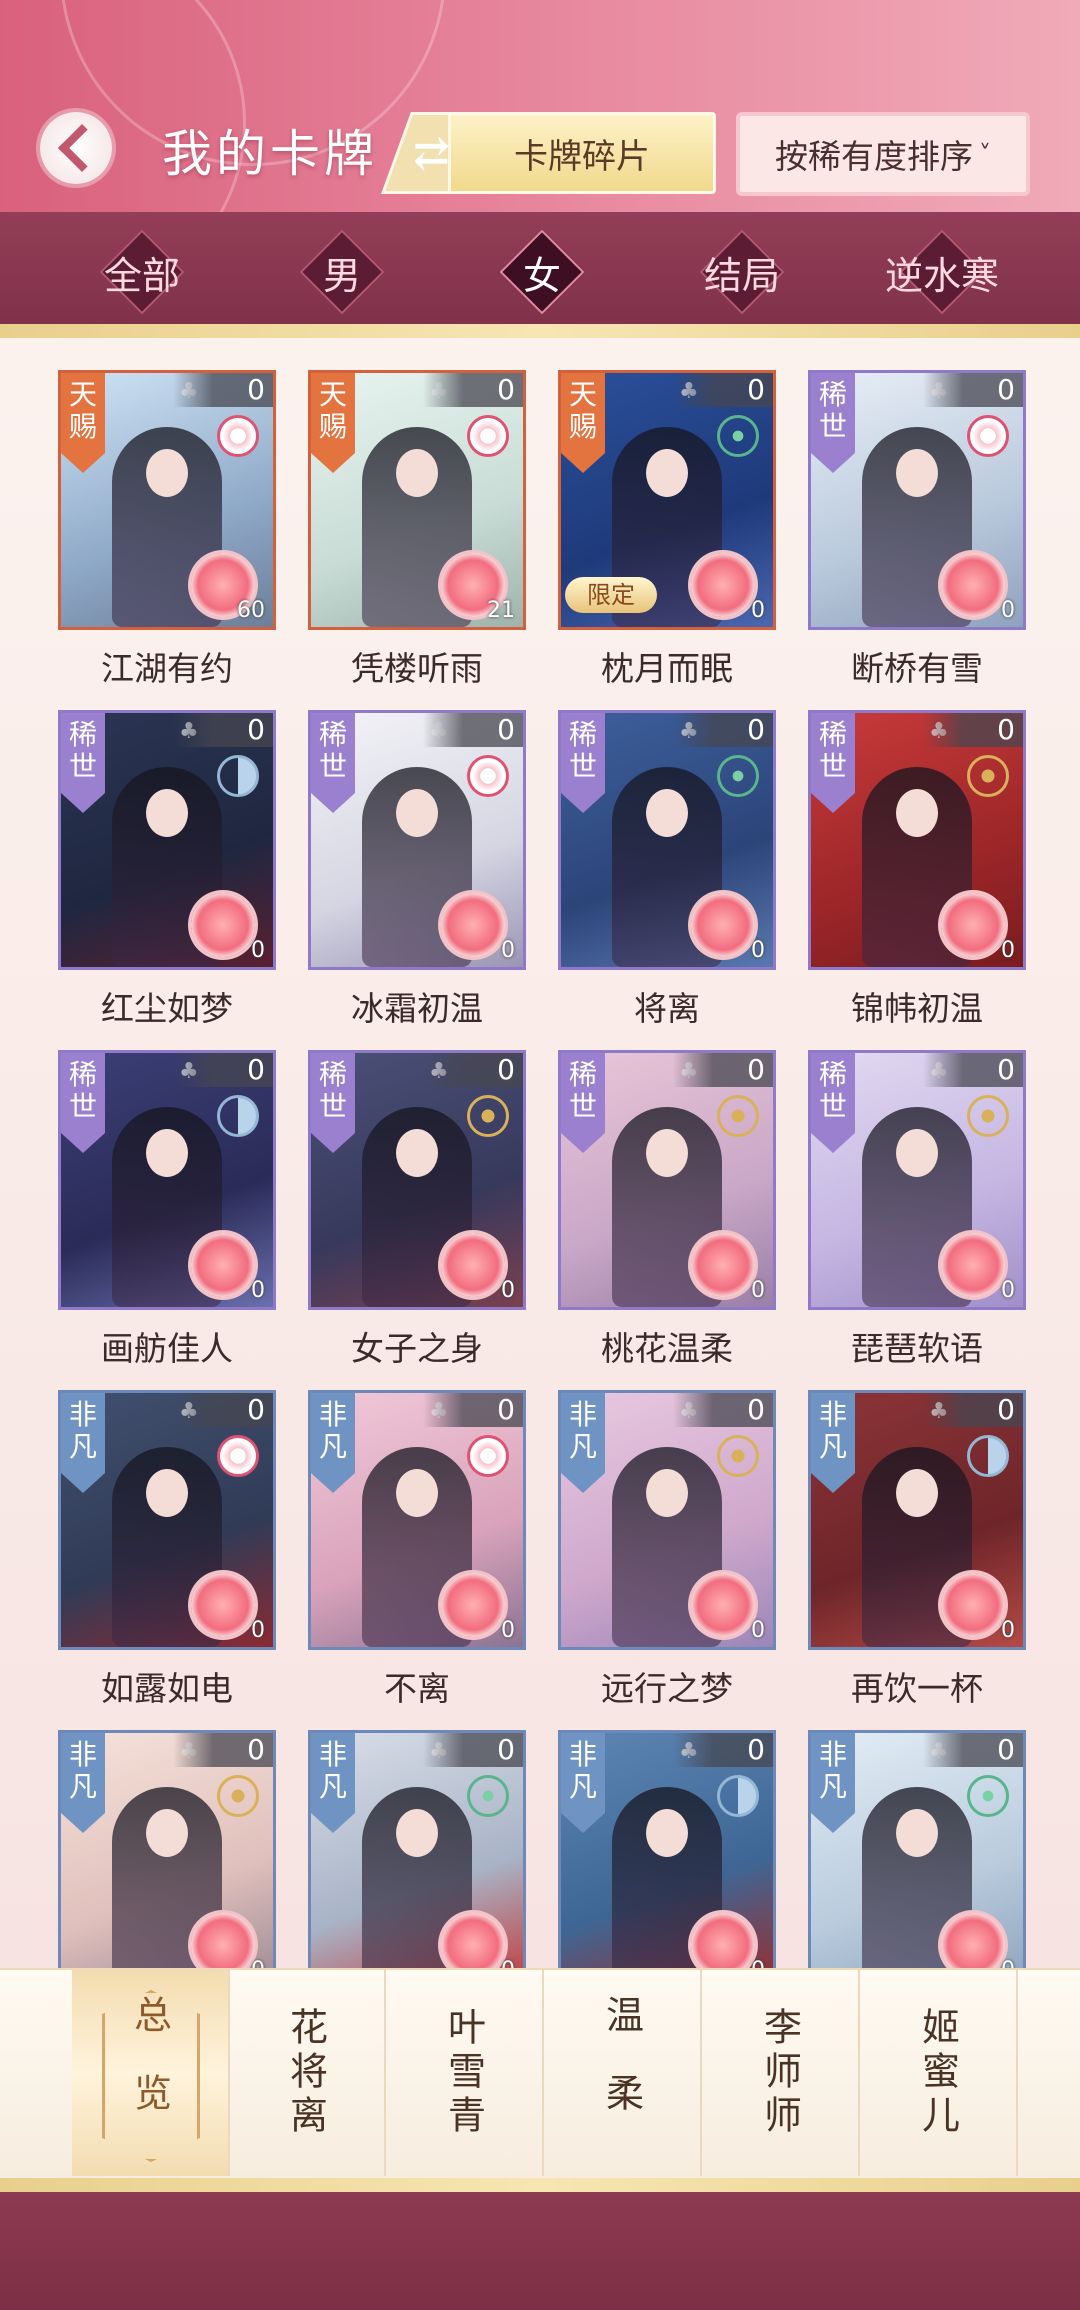 This screenshot has width=1080, height=2310. Describe the element at coordinates (431, 153) in the screenshot. I see `swap-arrows-icon: ⇄` at that location.